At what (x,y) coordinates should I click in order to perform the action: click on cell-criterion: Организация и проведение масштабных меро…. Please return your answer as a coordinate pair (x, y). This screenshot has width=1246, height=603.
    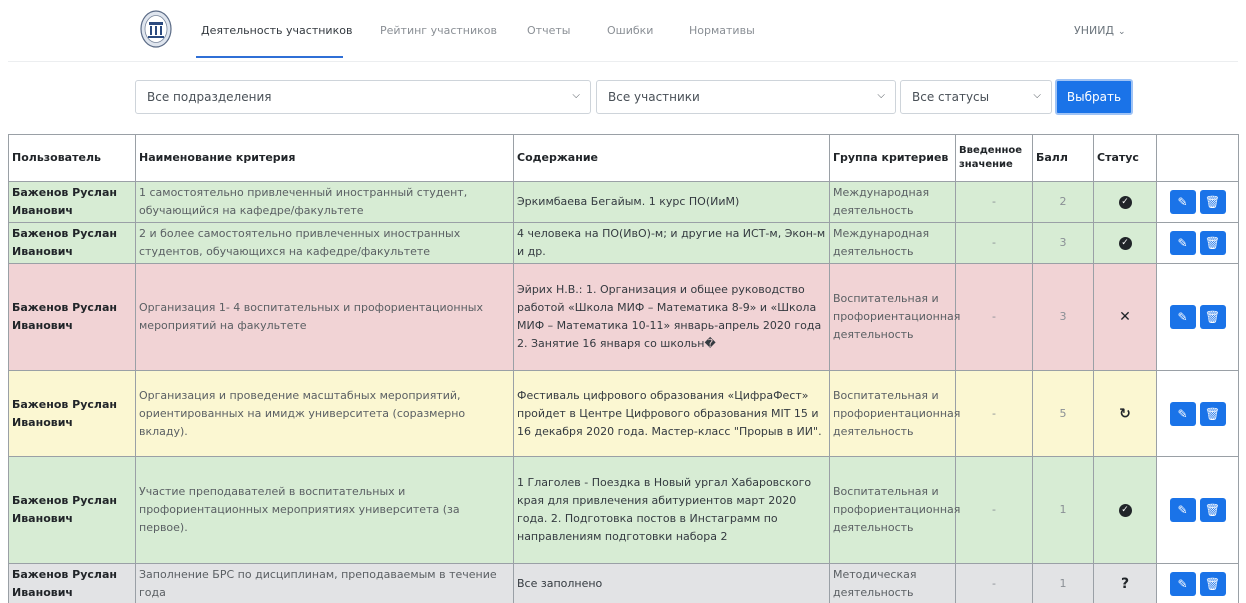
    Looking at the image, I should click on (324, 413).